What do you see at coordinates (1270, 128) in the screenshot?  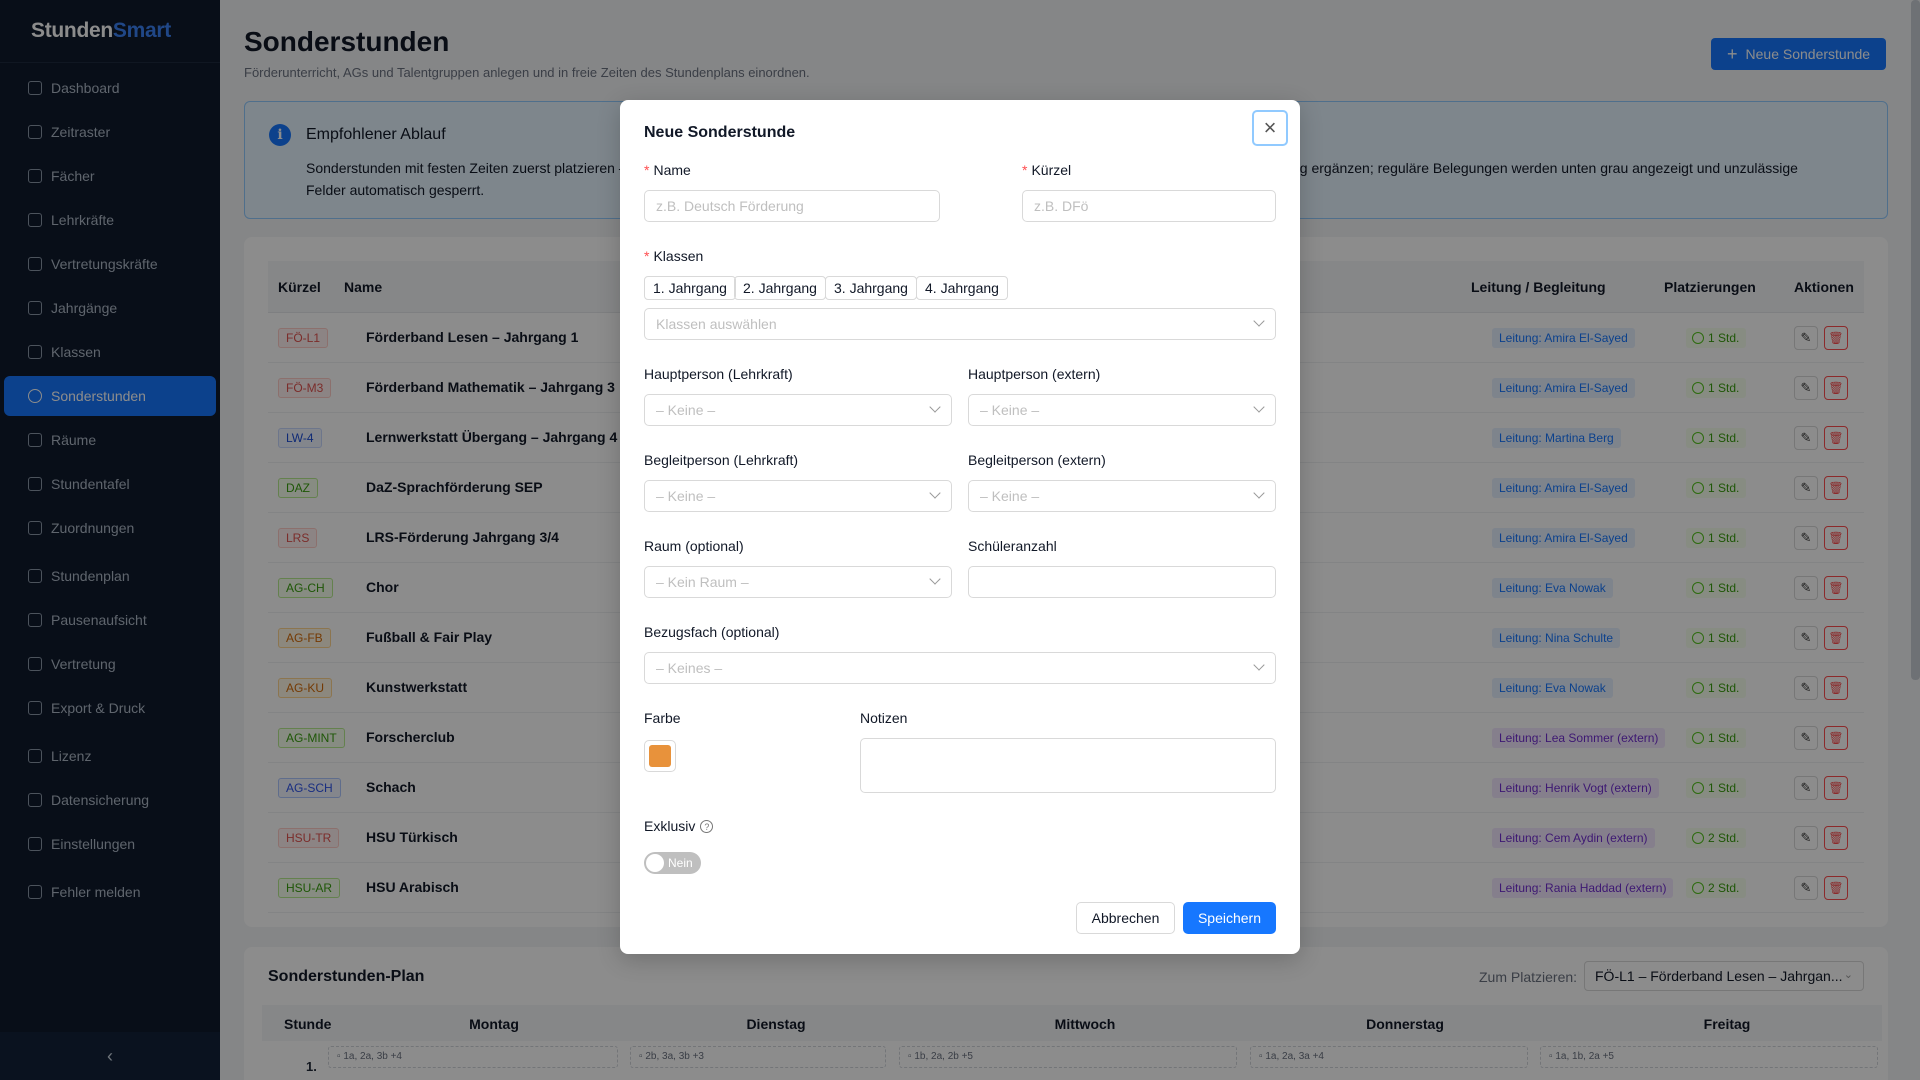 I see `close-icon: ×` at bounding box center [1270, 128].